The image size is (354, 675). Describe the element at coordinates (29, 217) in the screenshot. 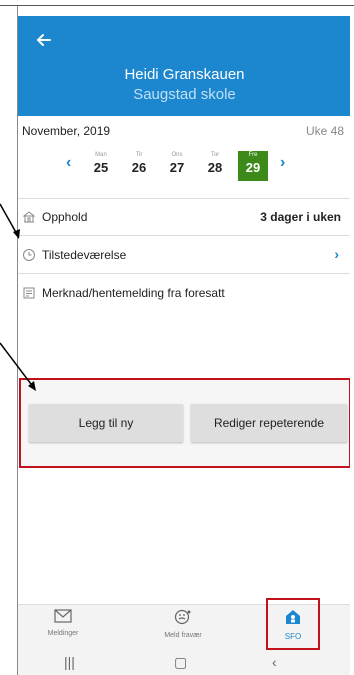

I see `building-icon` at that location.